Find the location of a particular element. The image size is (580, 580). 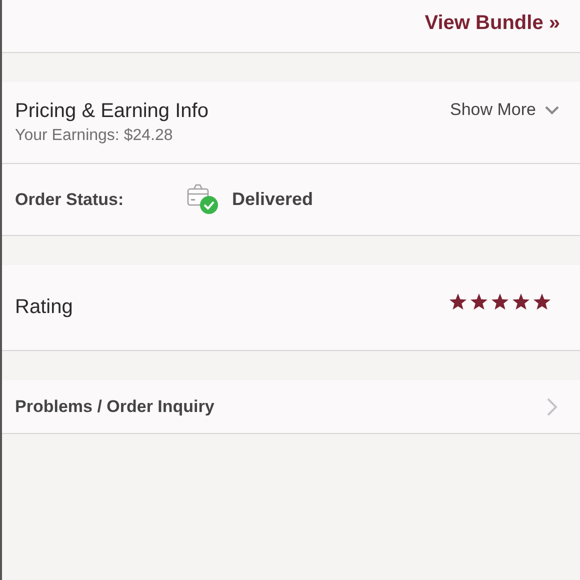

problems-row: Problems / Order Inquiry is located at coordinates (291, 407).